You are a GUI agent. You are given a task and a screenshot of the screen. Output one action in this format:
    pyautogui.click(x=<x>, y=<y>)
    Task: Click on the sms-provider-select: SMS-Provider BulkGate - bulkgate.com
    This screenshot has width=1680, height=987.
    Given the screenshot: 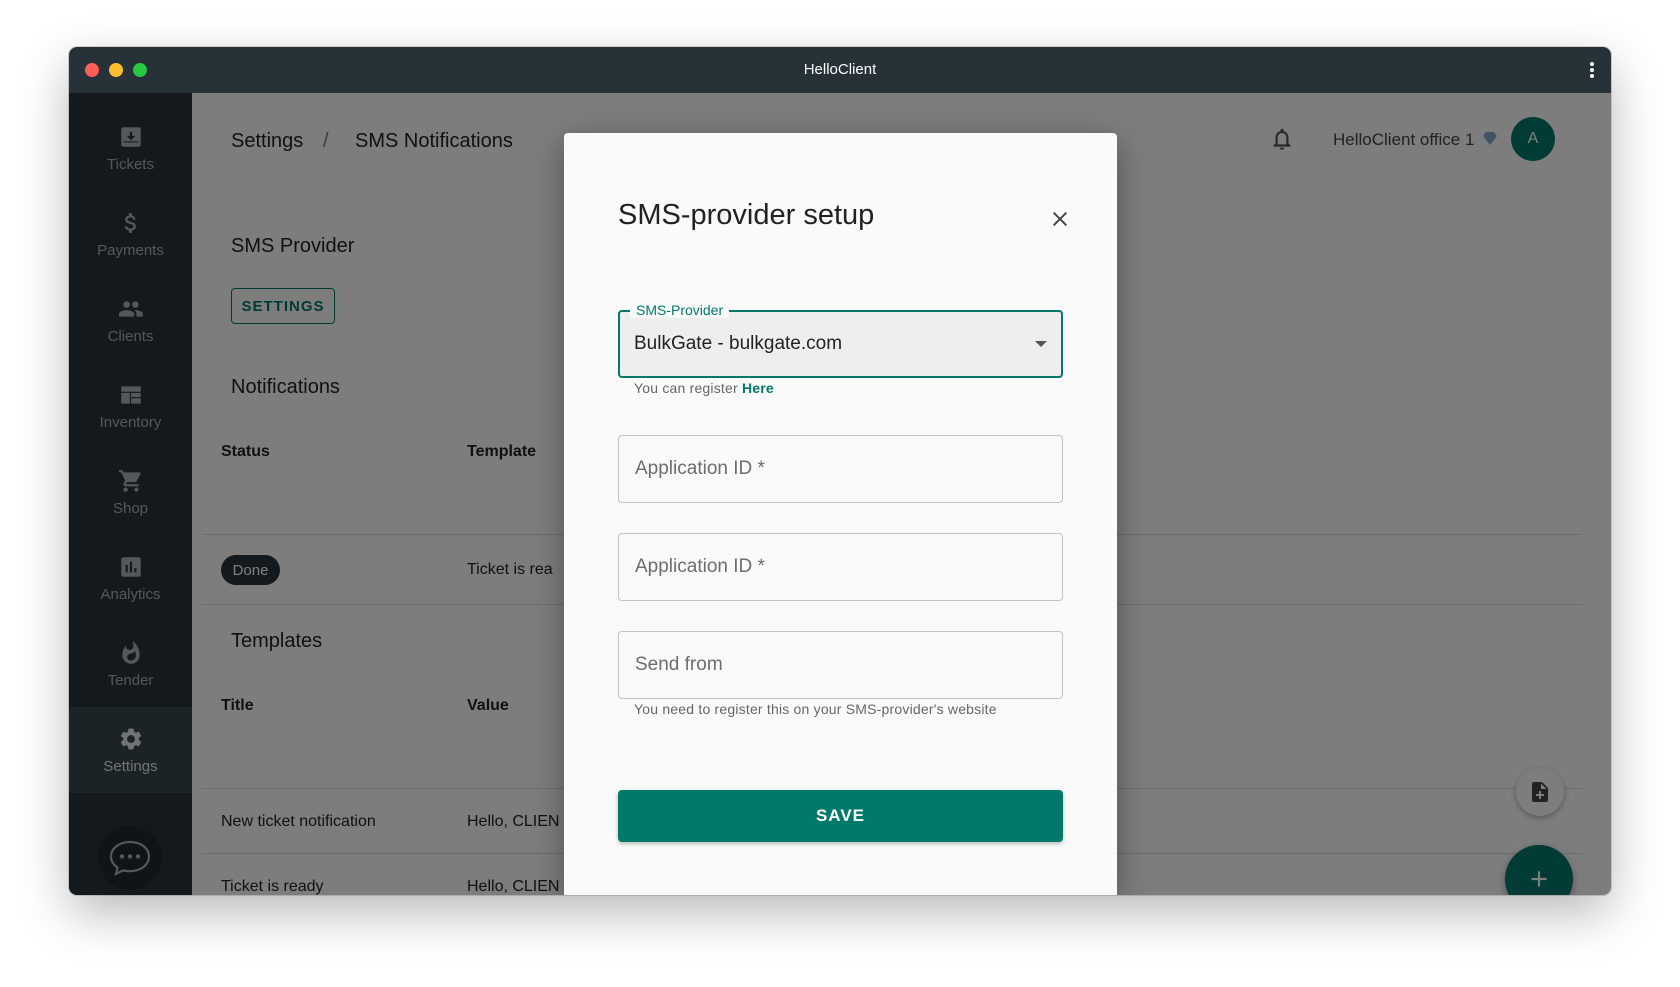 What is the action you would take?
    pyautogui.click(x=840, y=340)
    